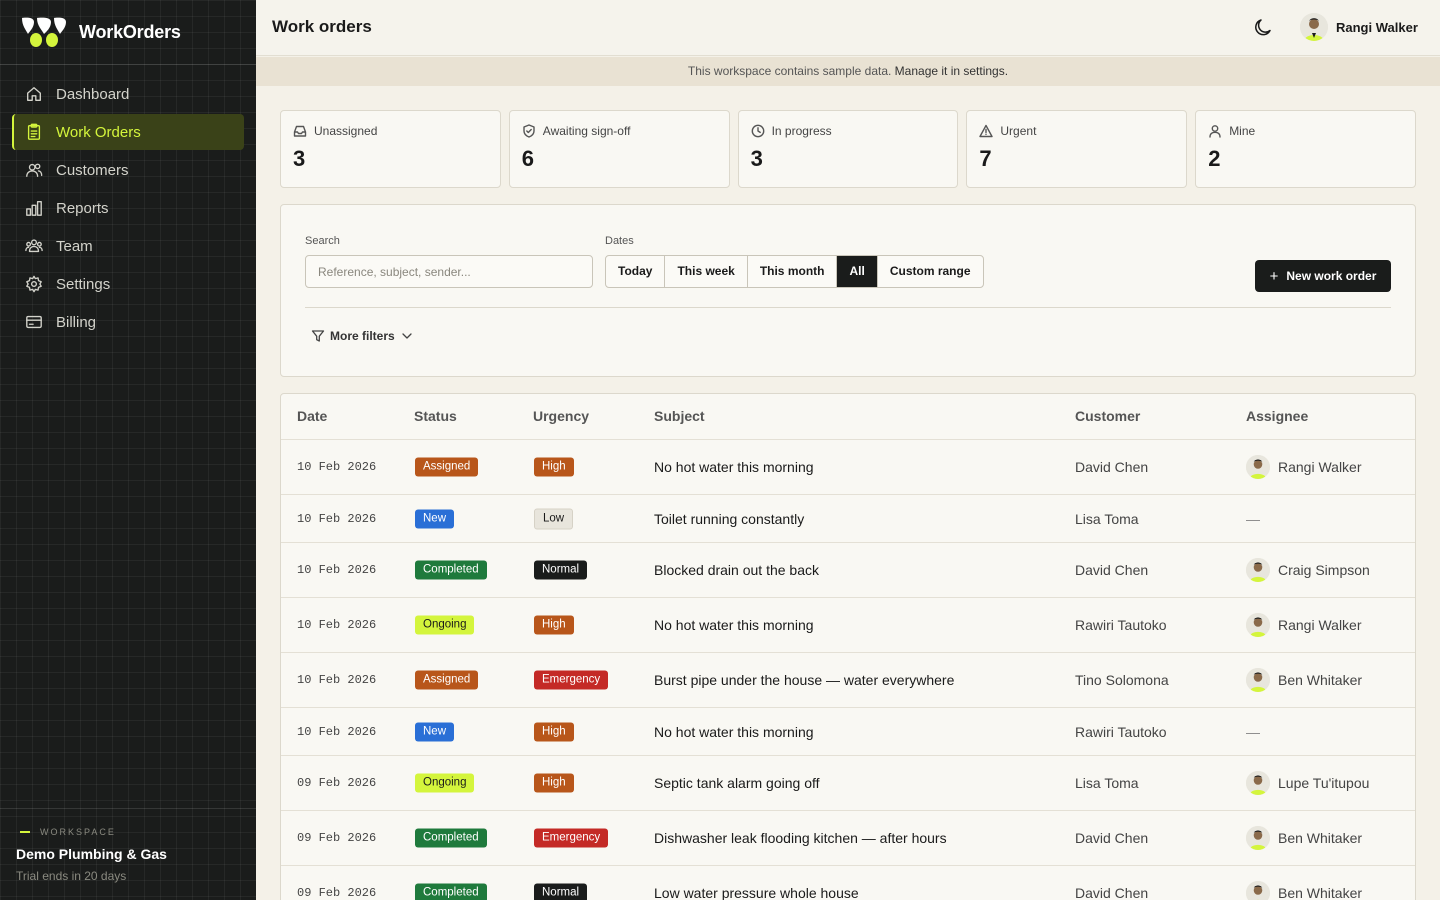 This screenshot has width=1440, height=900. Describe the element at coordinates (1320, 467) in the screenshot. I see `assignee-name: Rangi Walker` at that location.